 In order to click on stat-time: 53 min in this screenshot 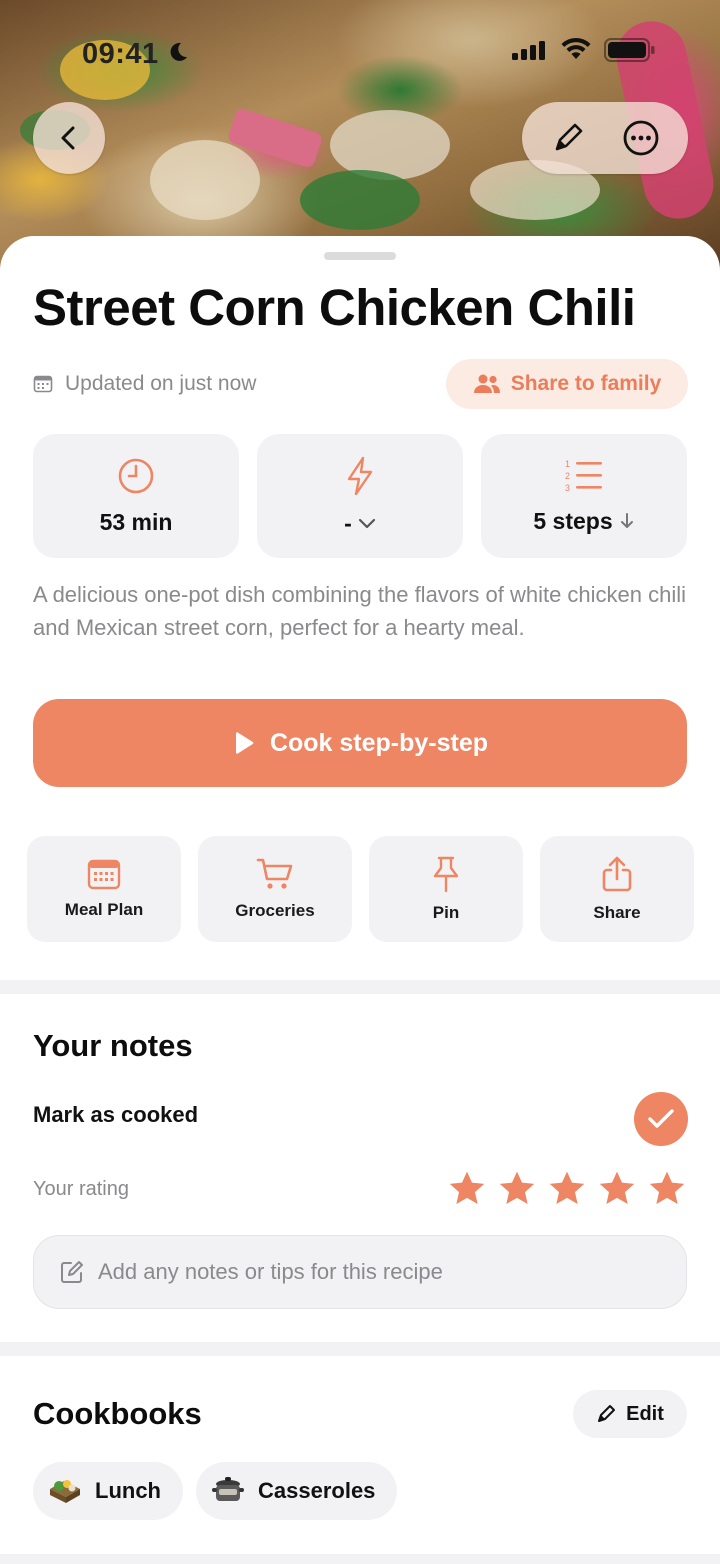, I will do `click(136, 496)`.